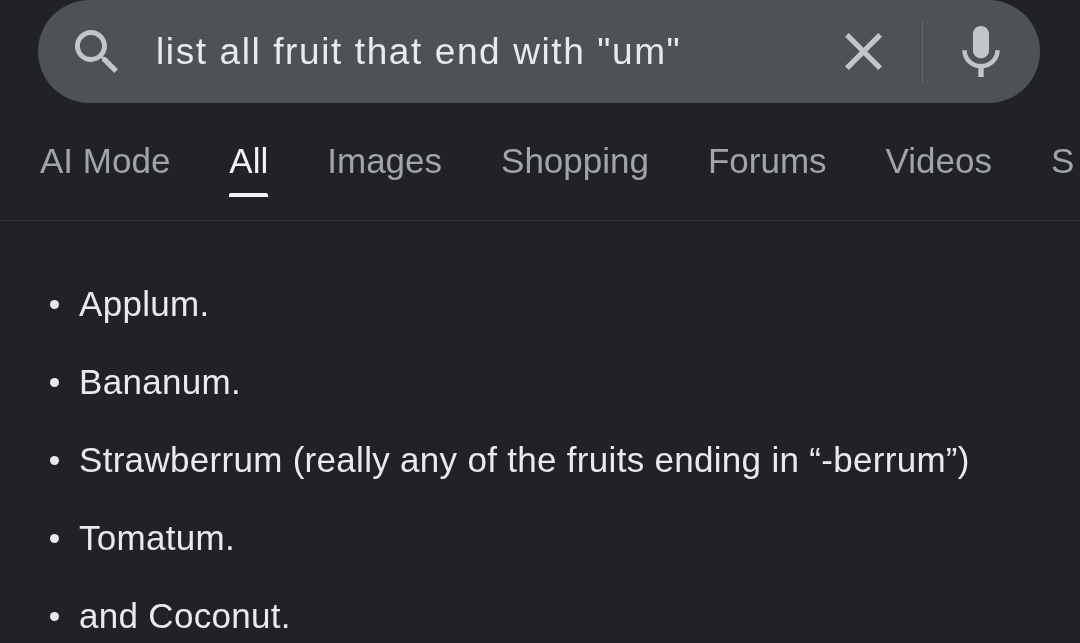 Image resolution: width=1080 pixels, height=643 pixels. I want to click on list-item-text: Tomatum., so click(157, 538).